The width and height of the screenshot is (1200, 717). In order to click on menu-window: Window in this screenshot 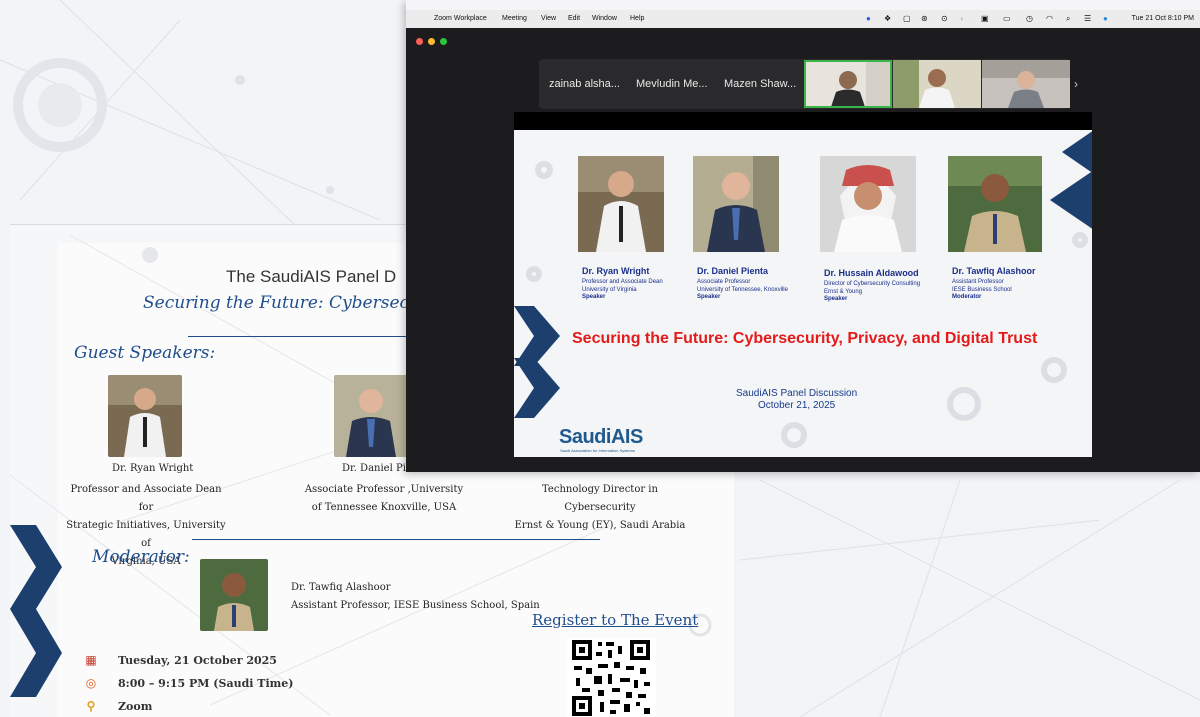, I will do `click(604, 18)`.